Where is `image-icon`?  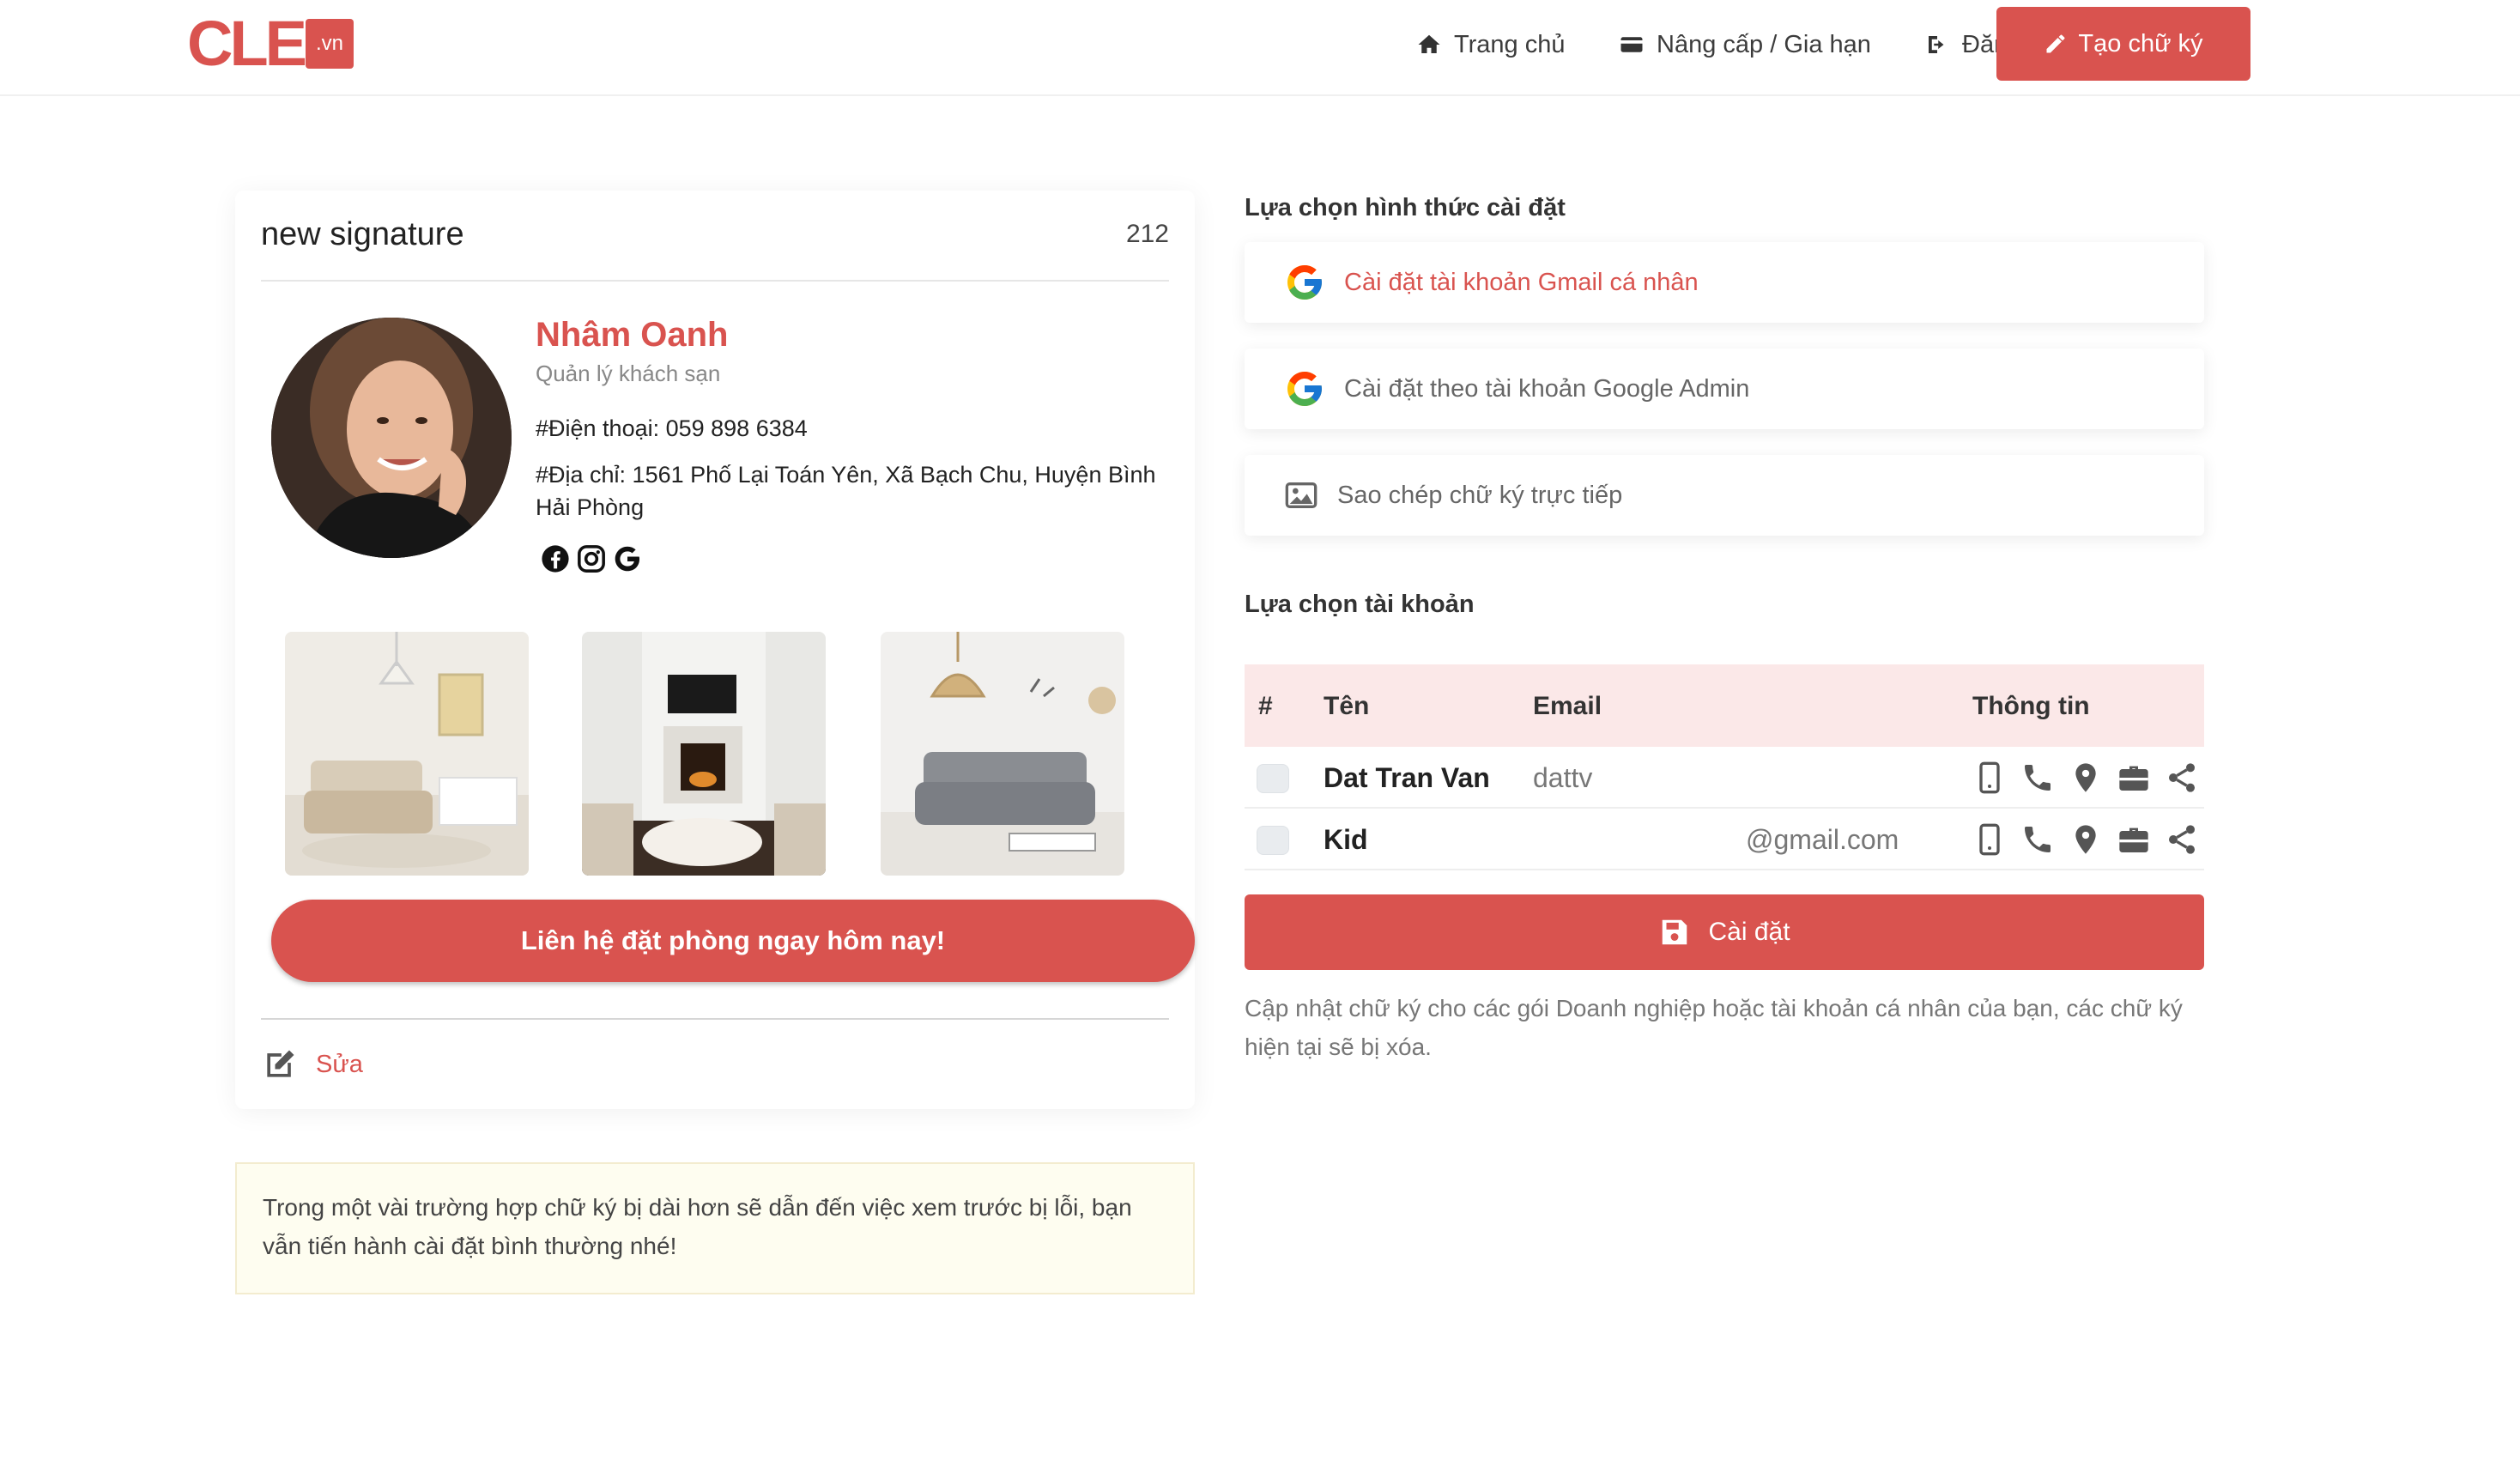
image-icon is located at coordinates (1302, 495).